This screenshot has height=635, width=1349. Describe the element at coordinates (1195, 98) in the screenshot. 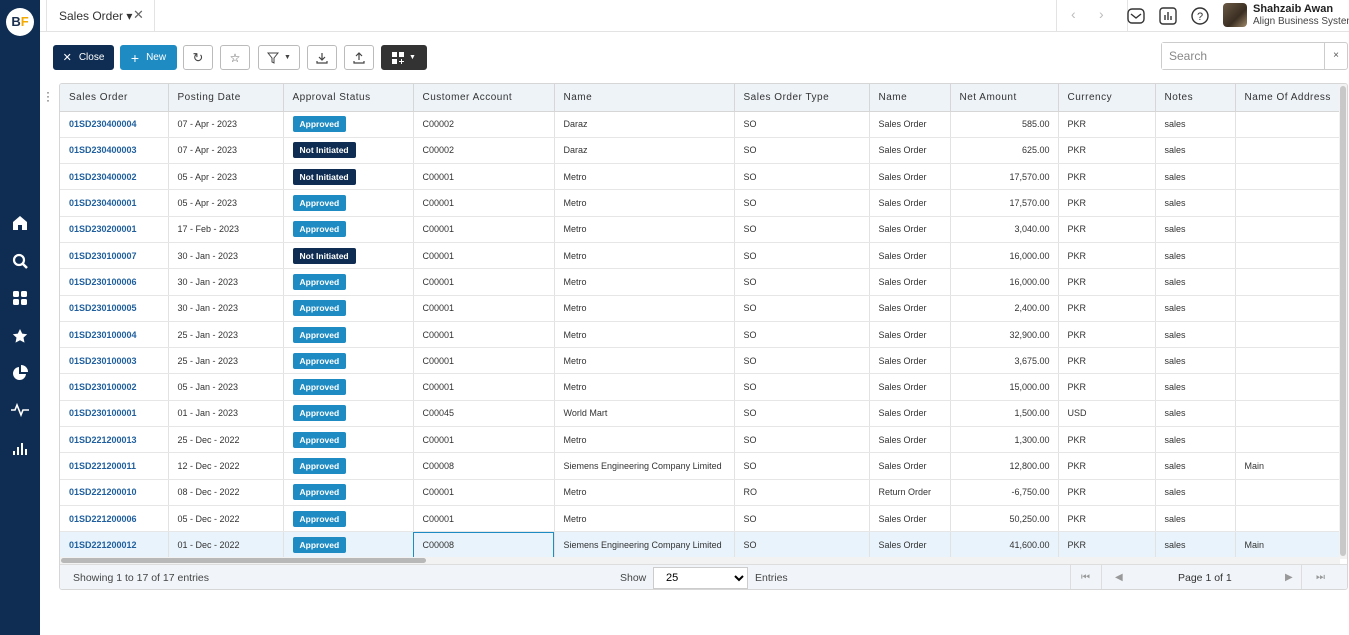

I see `column-header: Notes` at that location.